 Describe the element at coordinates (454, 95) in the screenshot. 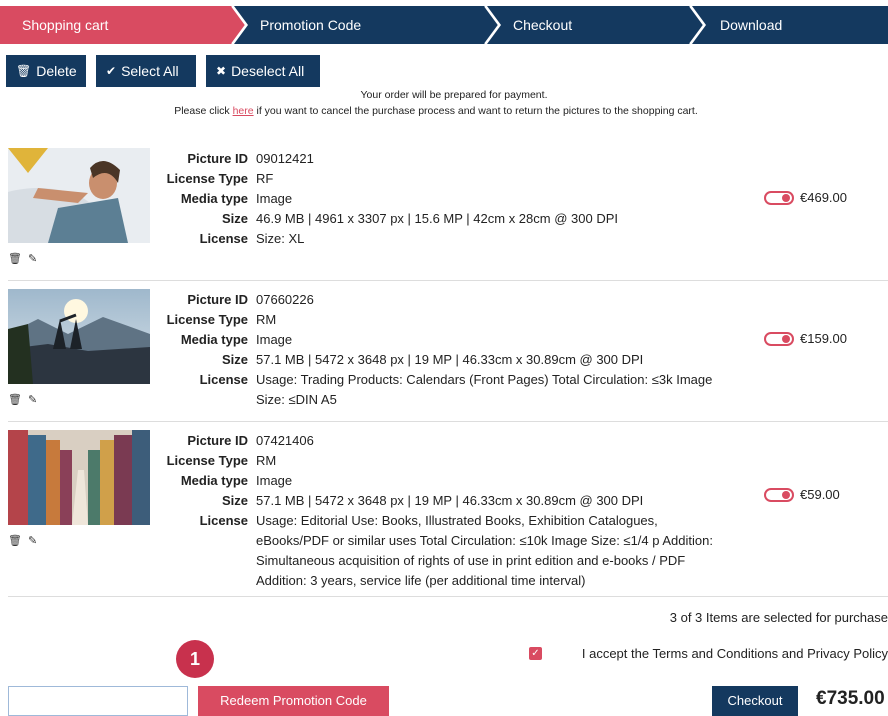

I see `order-notice: Your order will be prepared for payment.` at that location.